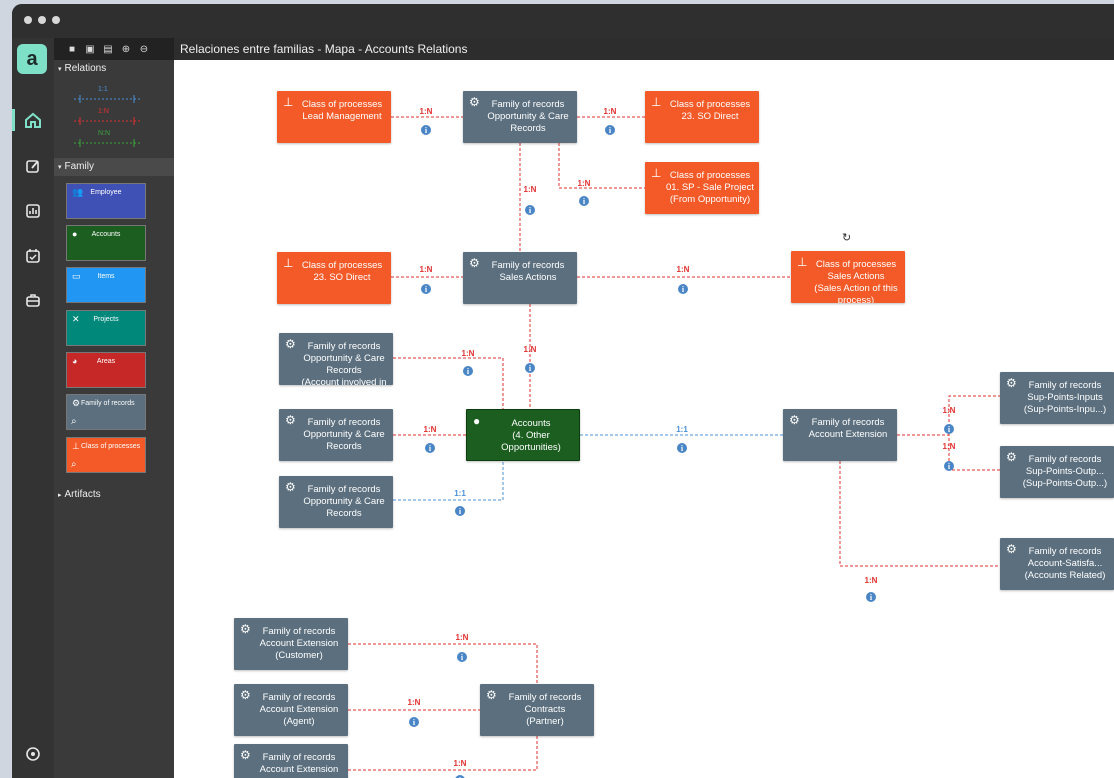 The image size is (1114, 778). I want to click on relation-legend-item: 1:1, so click(107, 94).